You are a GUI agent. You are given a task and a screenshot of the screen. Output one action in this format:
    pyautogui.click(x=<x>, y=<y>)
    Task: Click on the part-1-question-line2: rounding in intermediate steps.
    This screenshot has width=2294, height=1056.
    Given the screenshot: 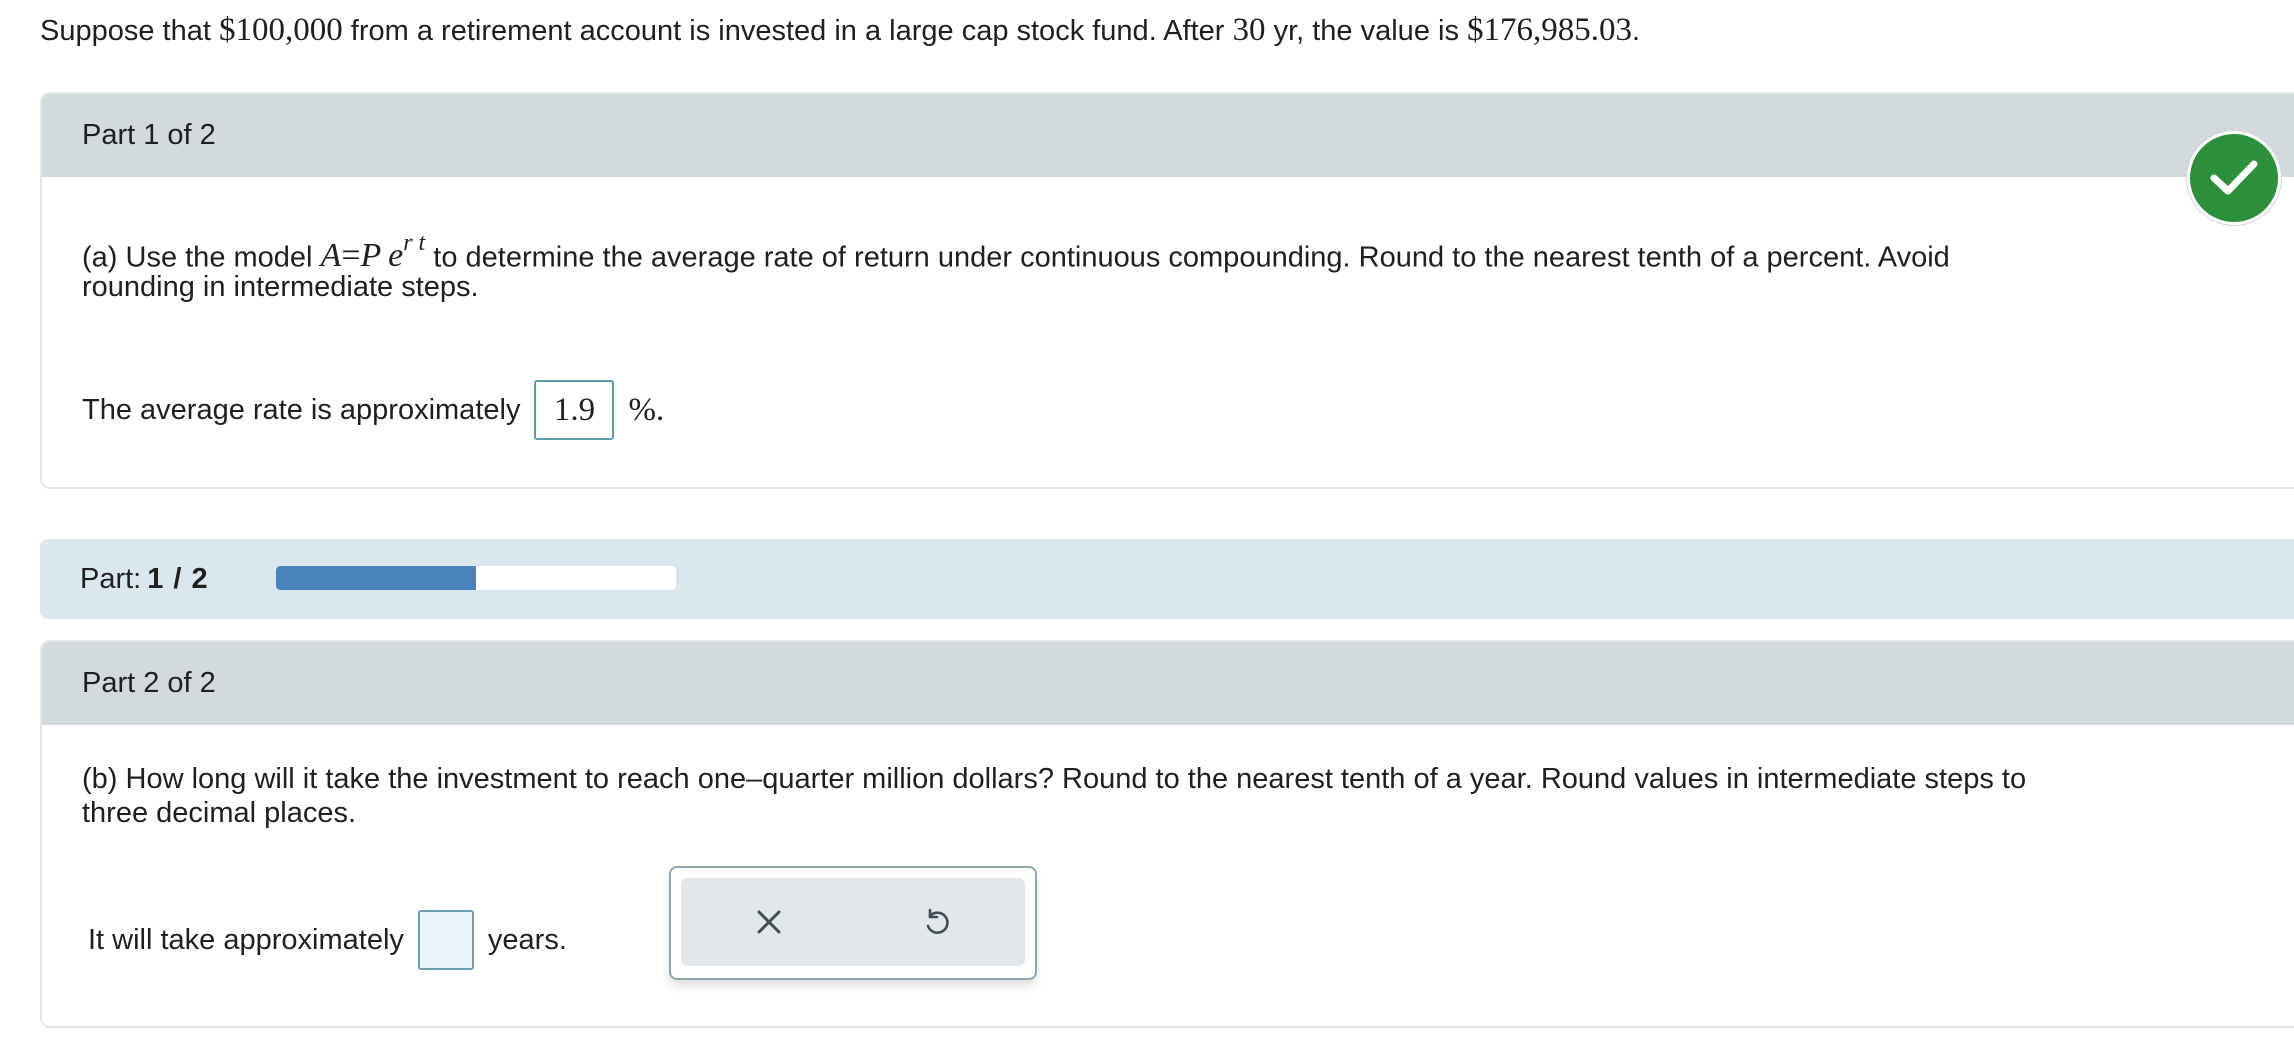 What is the action you would take?
    pyautogui.click(x=280, y=287)
    